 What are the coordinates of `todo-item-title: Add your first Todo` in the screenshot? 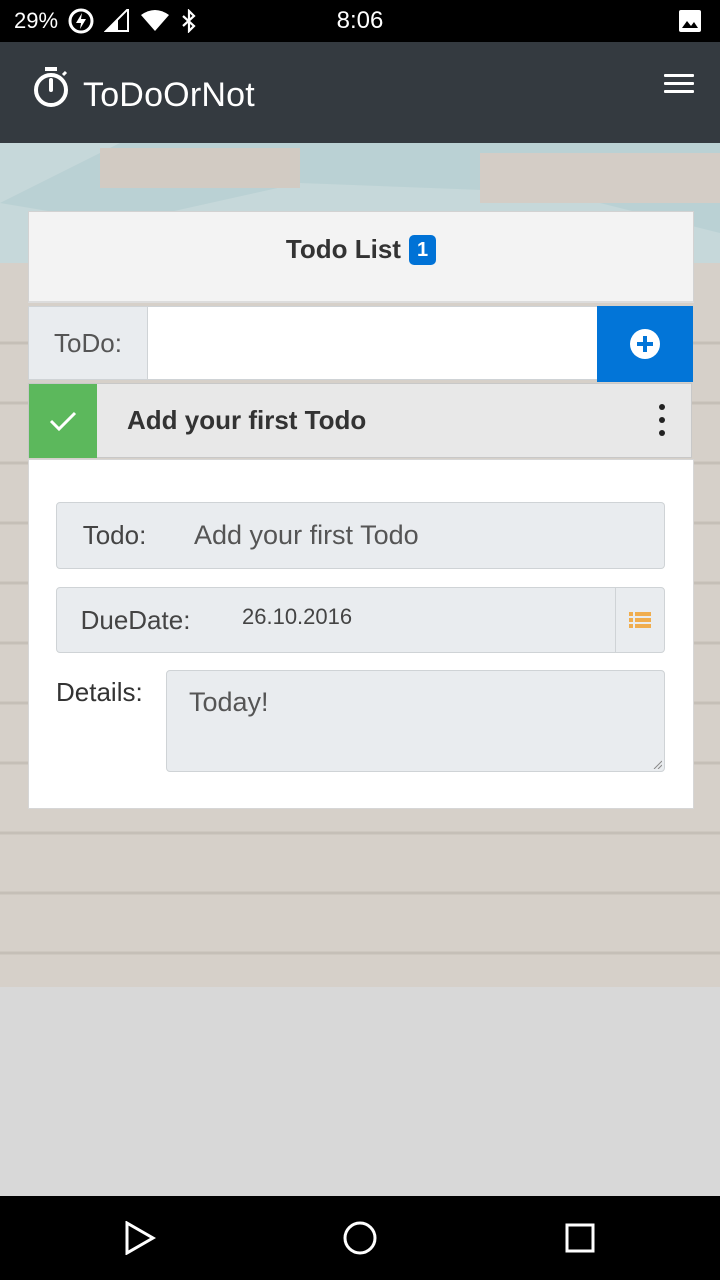 It's located at (247, 420).